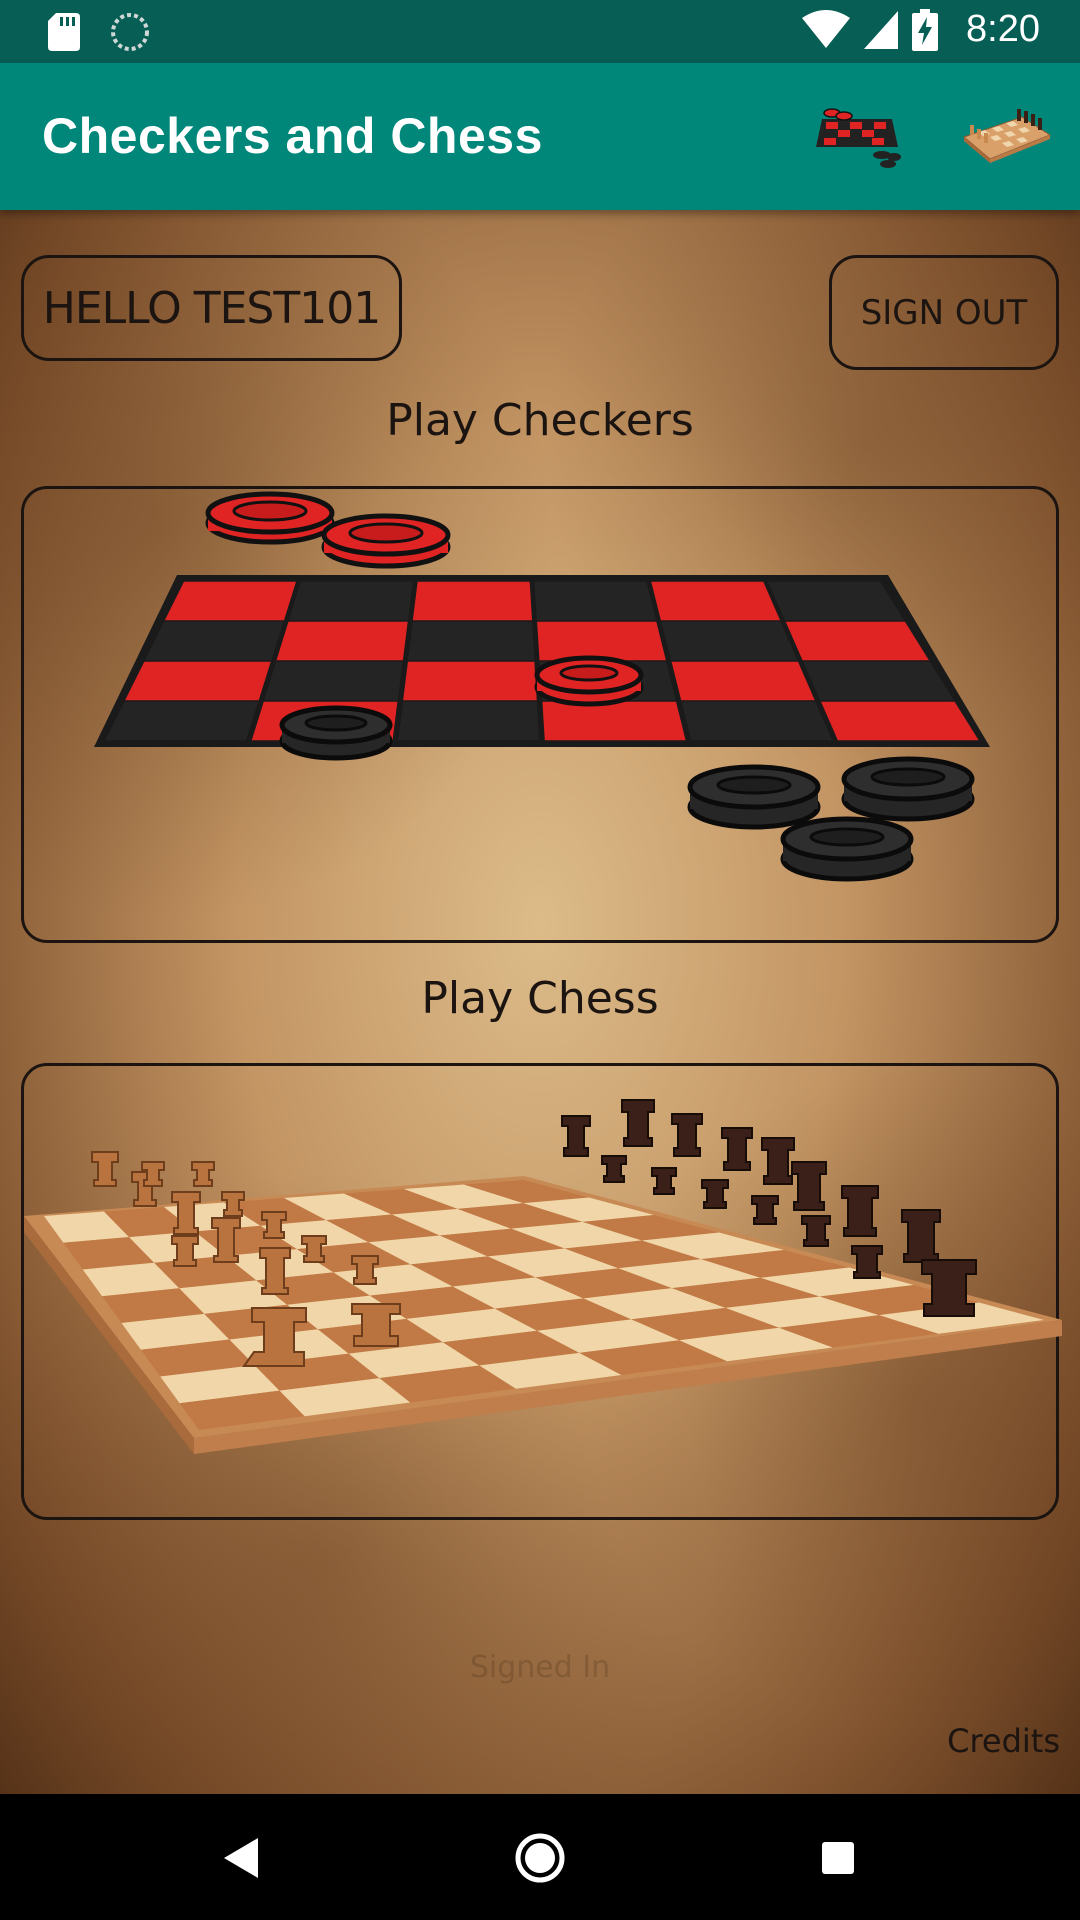 This screenshot has width=1080, height=1920. What do you see at coordinates (64, 32) in the screenshot?
I see `sd-card-icon` at bounding box center [64, 32].